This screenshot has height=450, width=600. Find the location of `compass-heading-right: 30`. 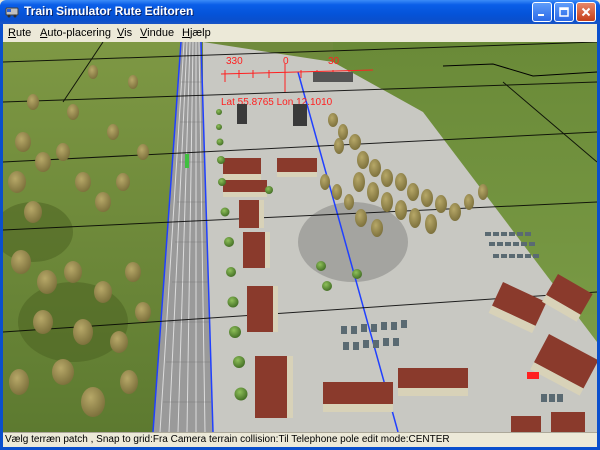

compass-heading-right: 30 is located at coordinates (334, 61).